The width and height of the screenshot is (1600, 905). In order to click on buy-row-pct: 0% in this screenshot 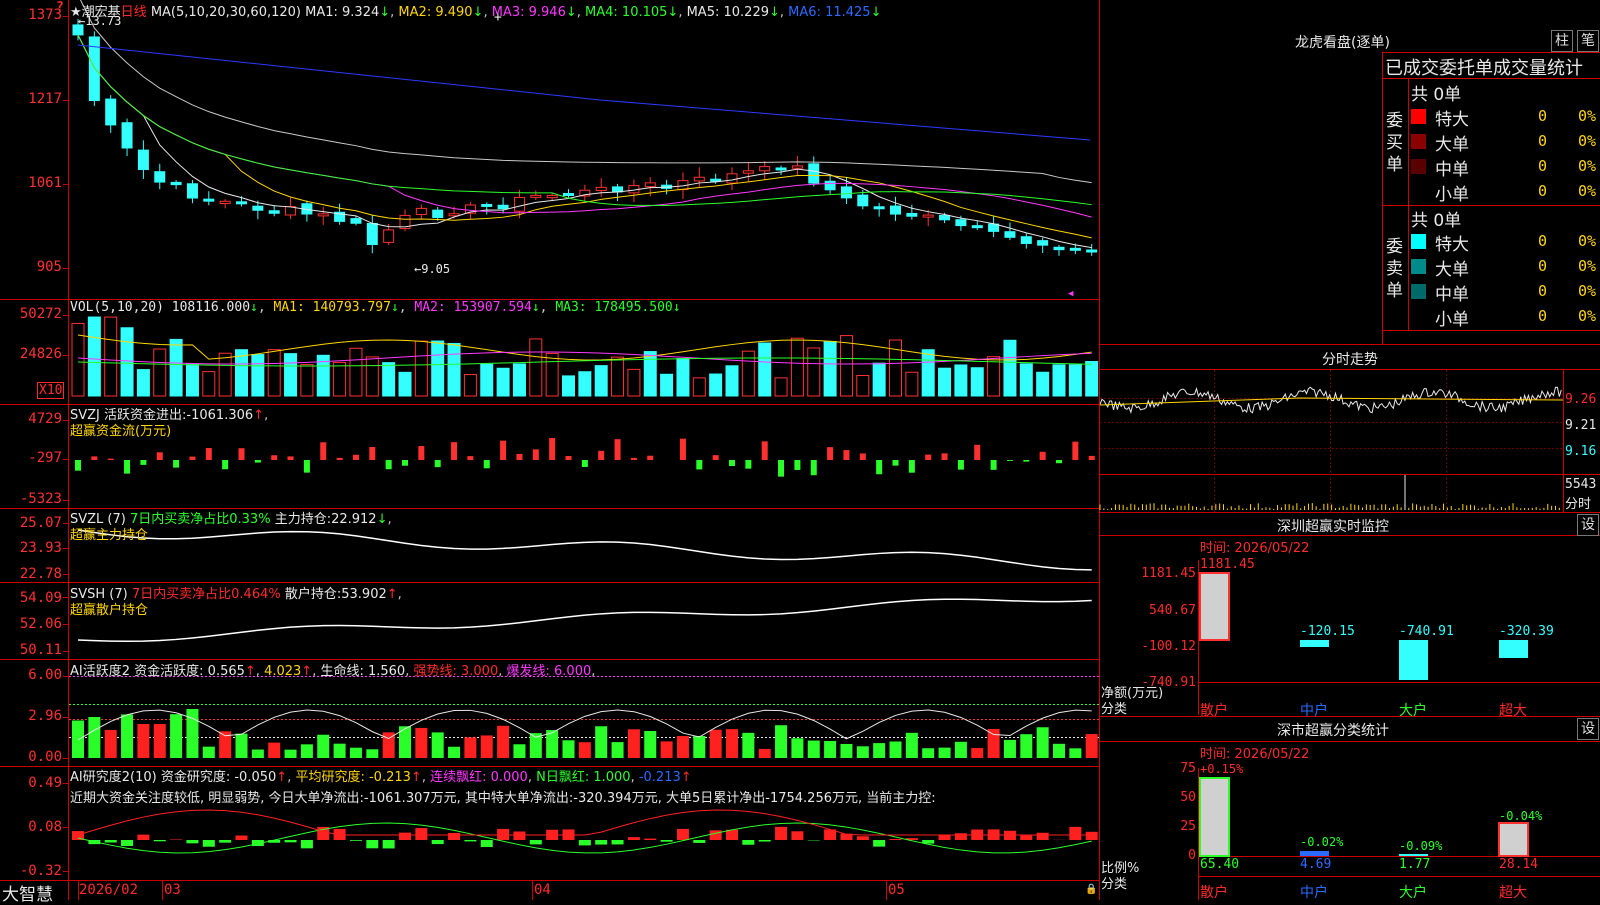, I will do `click(1587, 116)`.